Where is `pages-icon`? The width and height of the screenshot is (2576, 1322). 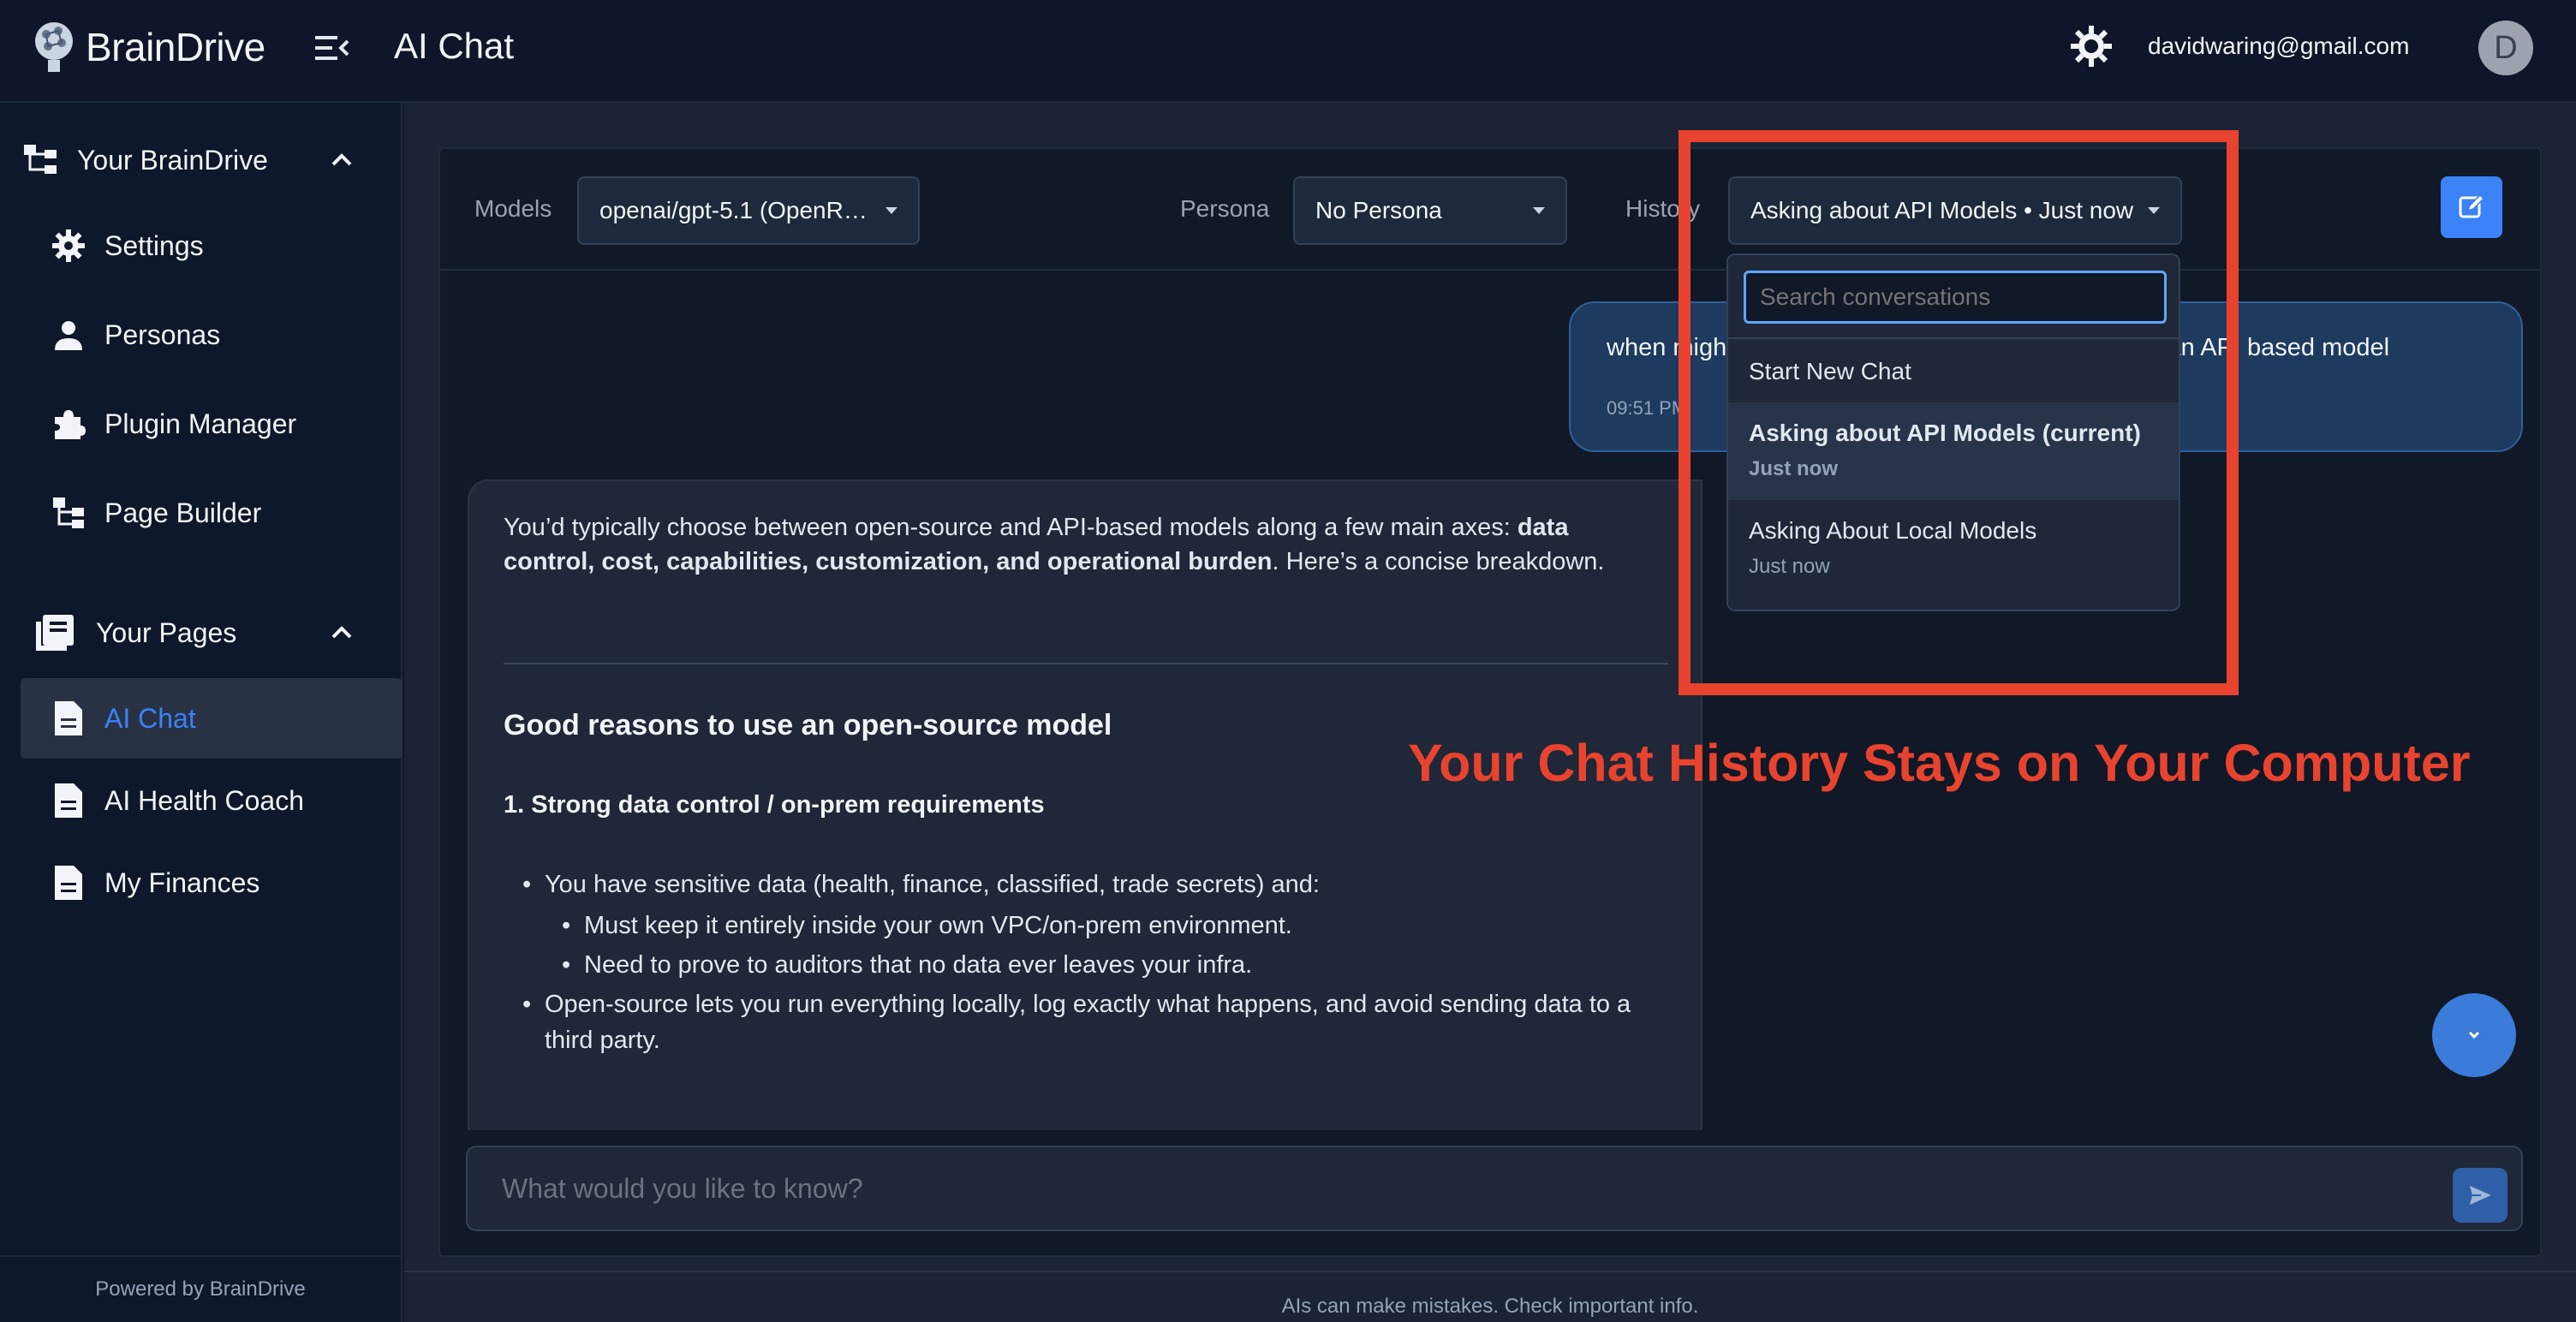 pages-icon is located at coordinates (55, 633).